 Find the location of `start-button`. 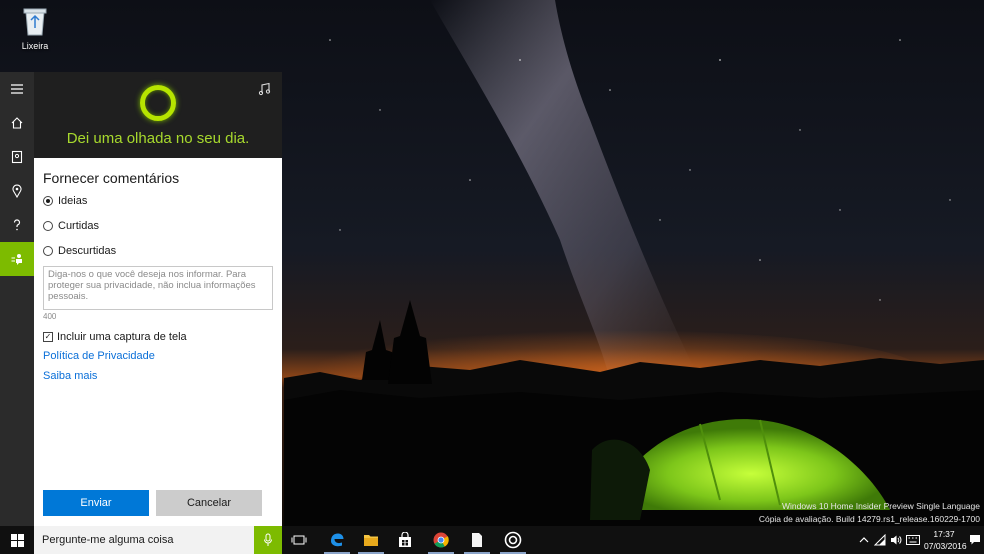

start-button is located at coordinates (17, 540).